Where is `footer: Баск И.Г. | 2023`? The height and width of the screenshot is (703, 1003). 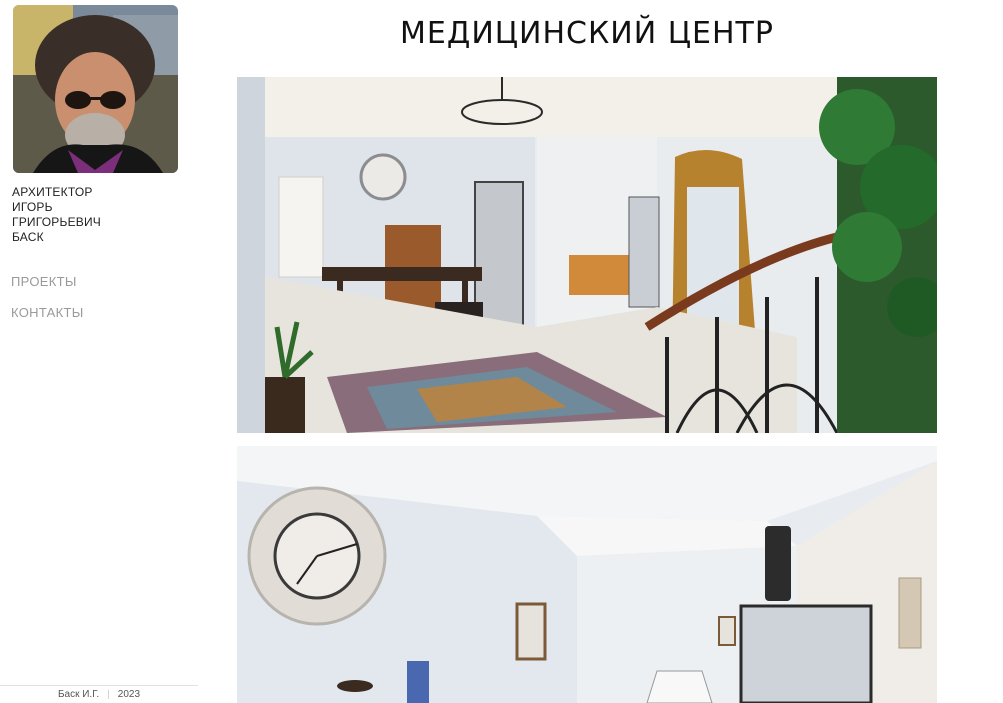
footer: Баск И.Г. | 2023 is located at coordinates (99, 694).